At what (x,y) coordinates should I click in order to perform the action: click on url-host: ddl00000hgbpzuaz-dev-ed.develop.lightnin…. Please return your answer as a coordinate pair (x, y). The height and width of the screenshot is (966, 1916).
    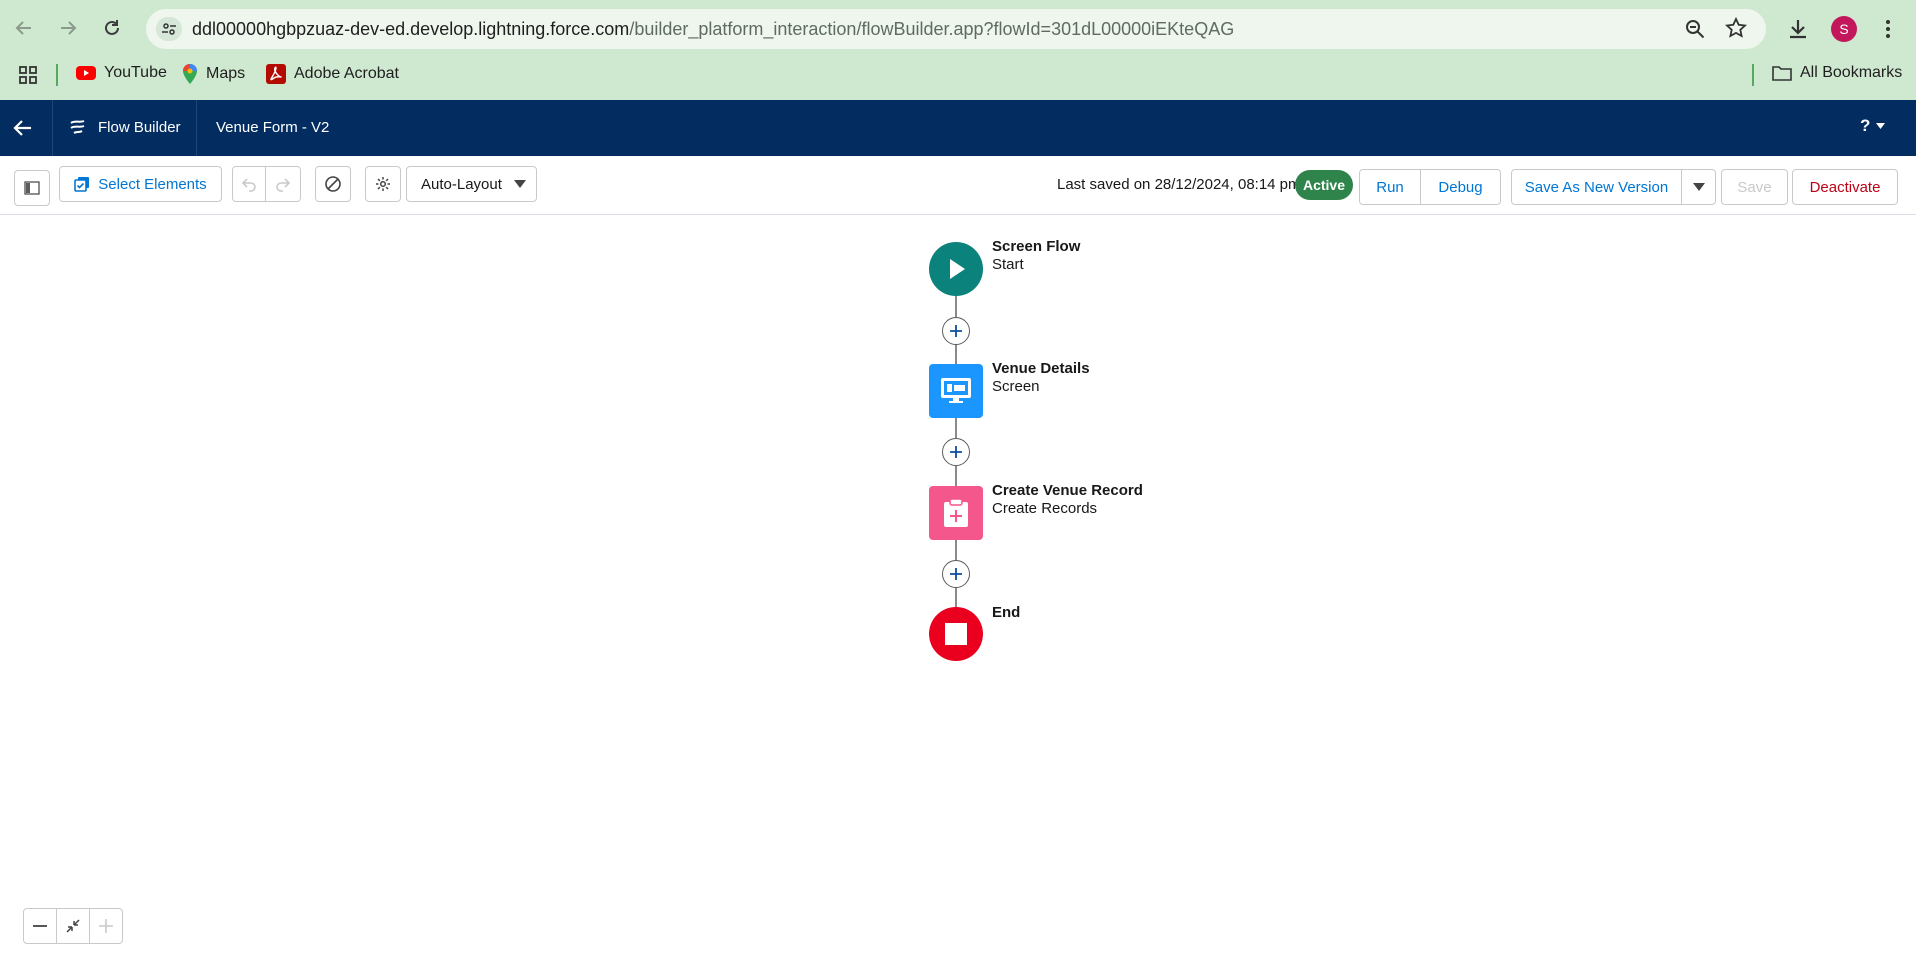
    Looking at the image, I should click on (411, 29).